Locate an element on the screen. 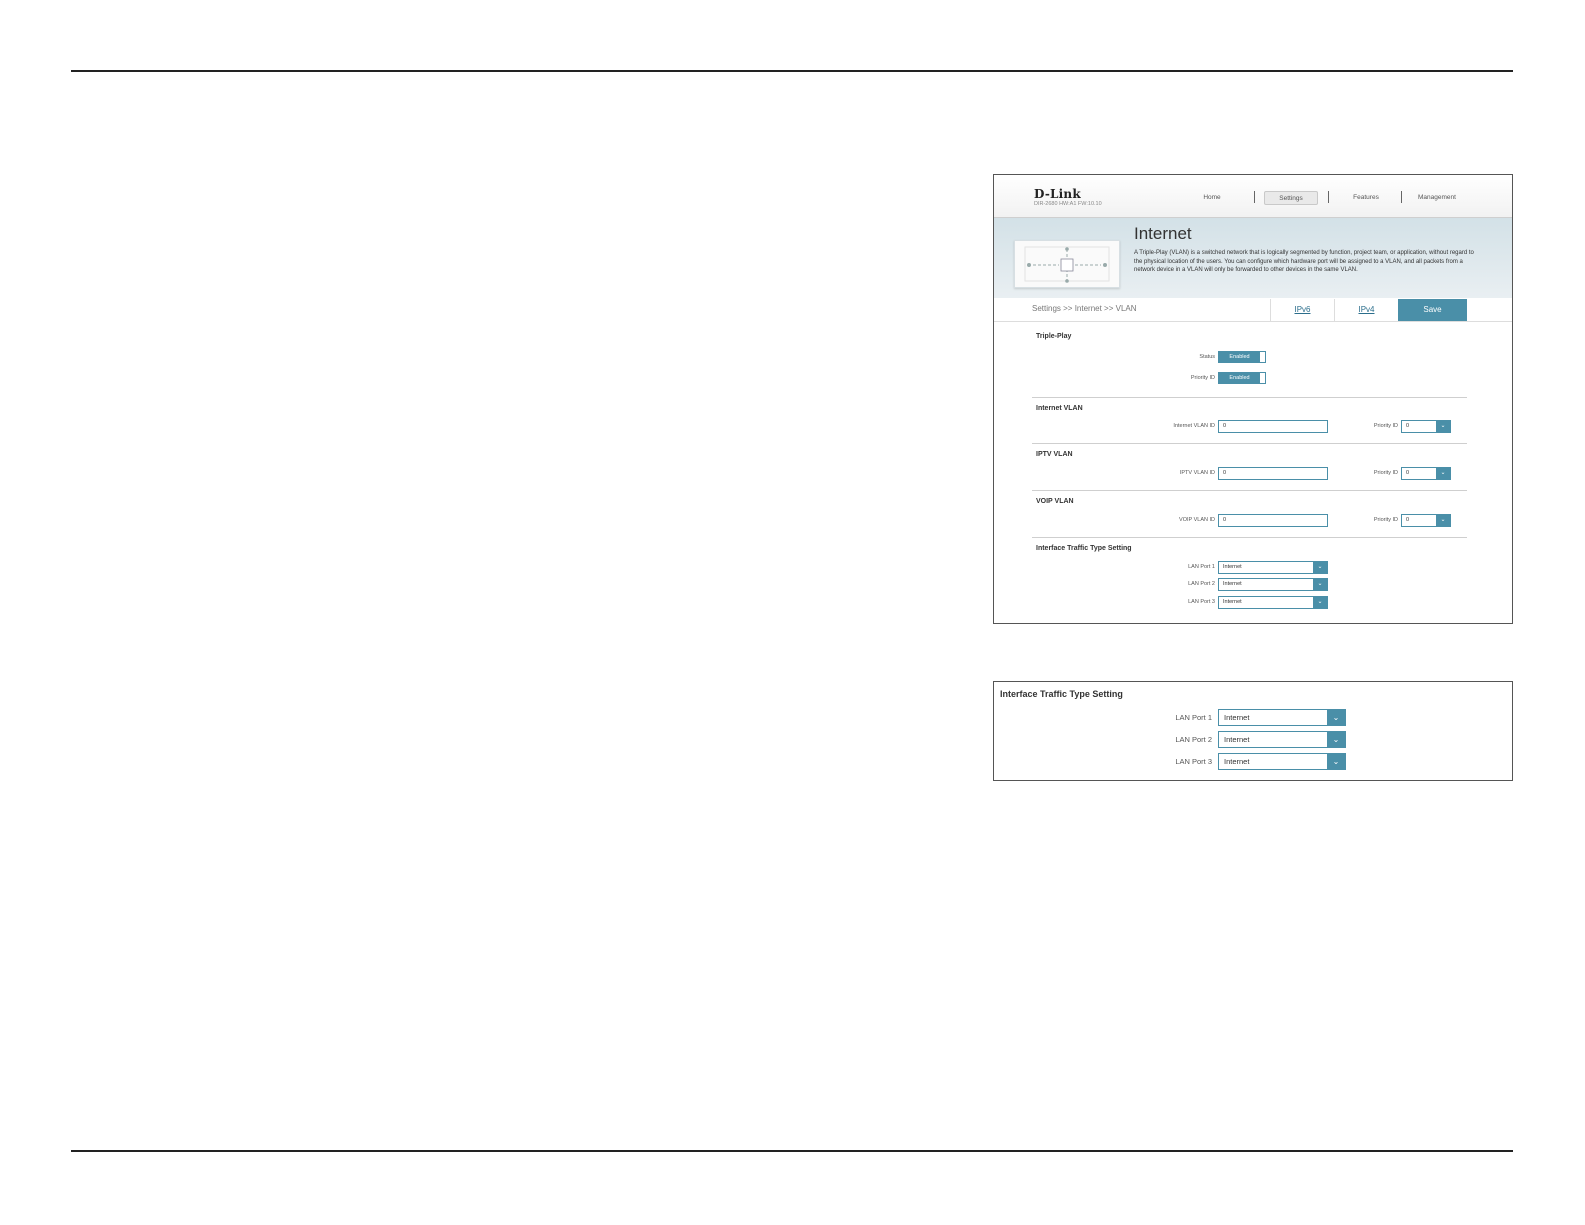  interface-traffic-title: Interface Traffic Type Setting is located at coordinates (1061, 694).